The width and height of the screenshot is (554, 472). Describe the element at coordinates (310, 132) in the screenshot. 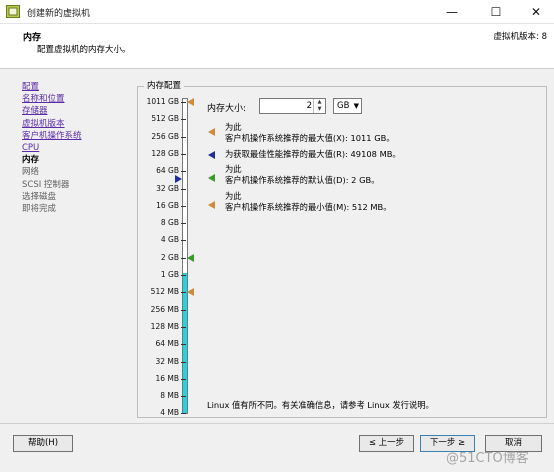

I see `legend-max-recommended: 为此 客户机操作系统推荐的最大值(X): 1011 GB。` at that location.